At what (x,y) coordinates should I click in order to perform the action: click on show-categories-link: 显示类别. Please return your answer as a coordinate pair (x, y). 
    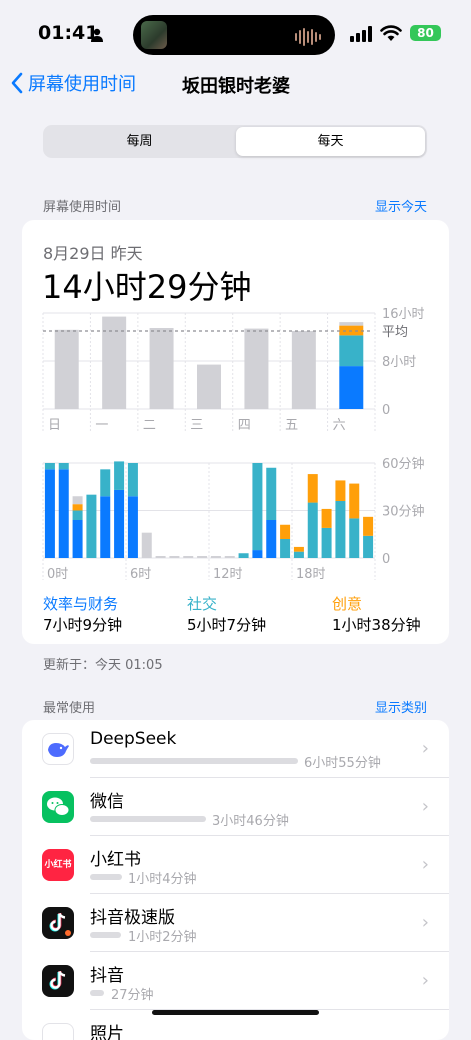
    Looking at the image, I should click on (401, 706).